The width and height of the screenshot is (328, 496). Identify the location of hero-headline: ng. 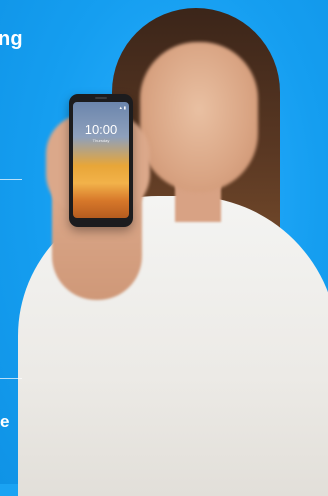
(11, 39).